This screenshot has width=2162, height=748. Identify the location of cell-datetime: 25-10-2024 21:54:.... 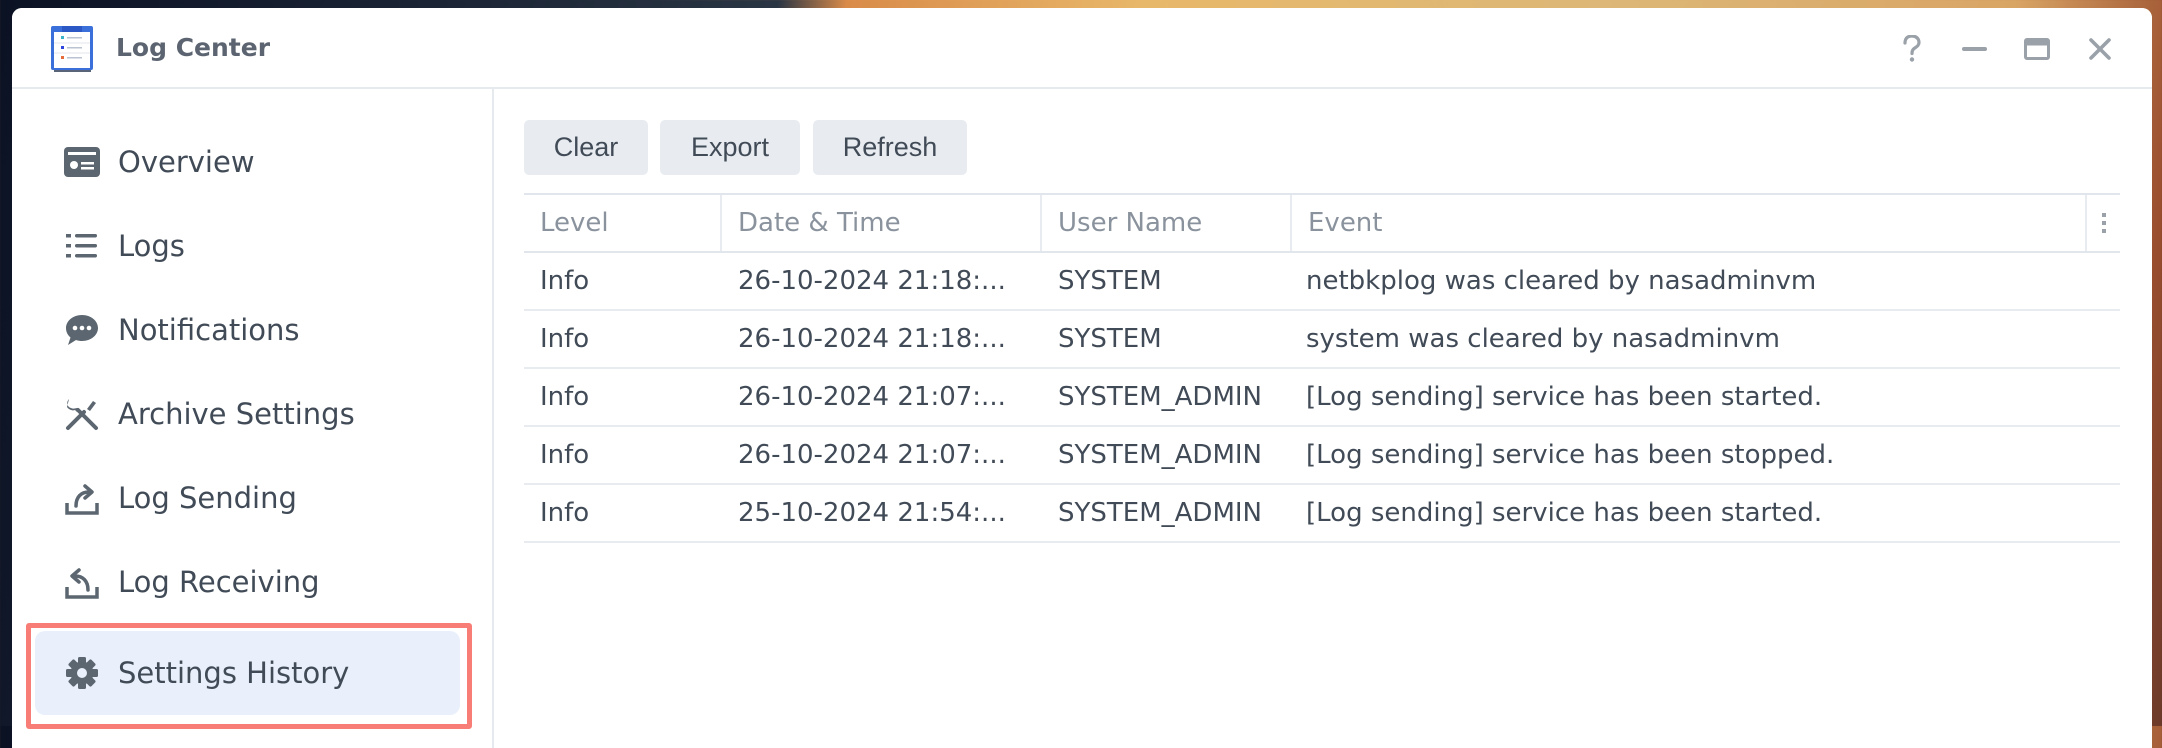
(872, 513).